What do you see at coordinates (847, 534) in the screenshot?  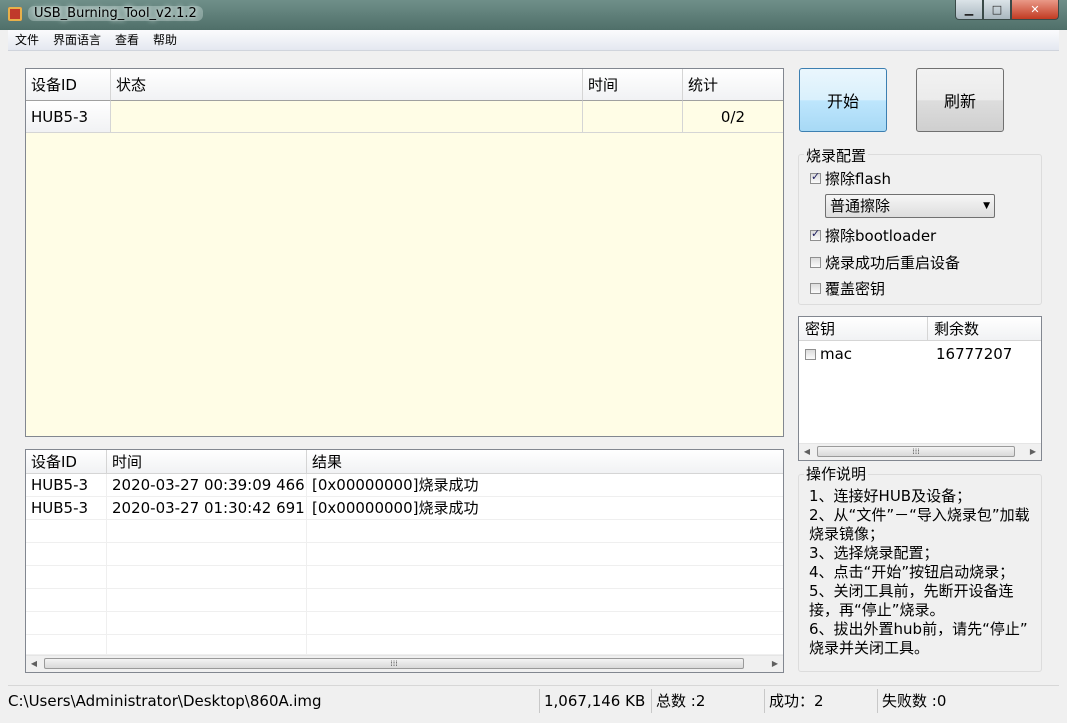 I see `instruction-line: 烧录镜像；` at bounding box center [847, 534].